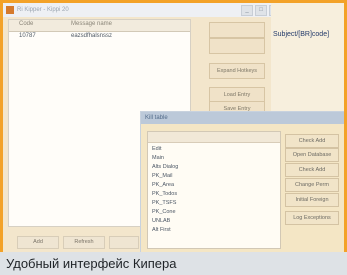  Describe the element at coordinates (124, 242) in the screenshot. I see `extra-button` at that location.